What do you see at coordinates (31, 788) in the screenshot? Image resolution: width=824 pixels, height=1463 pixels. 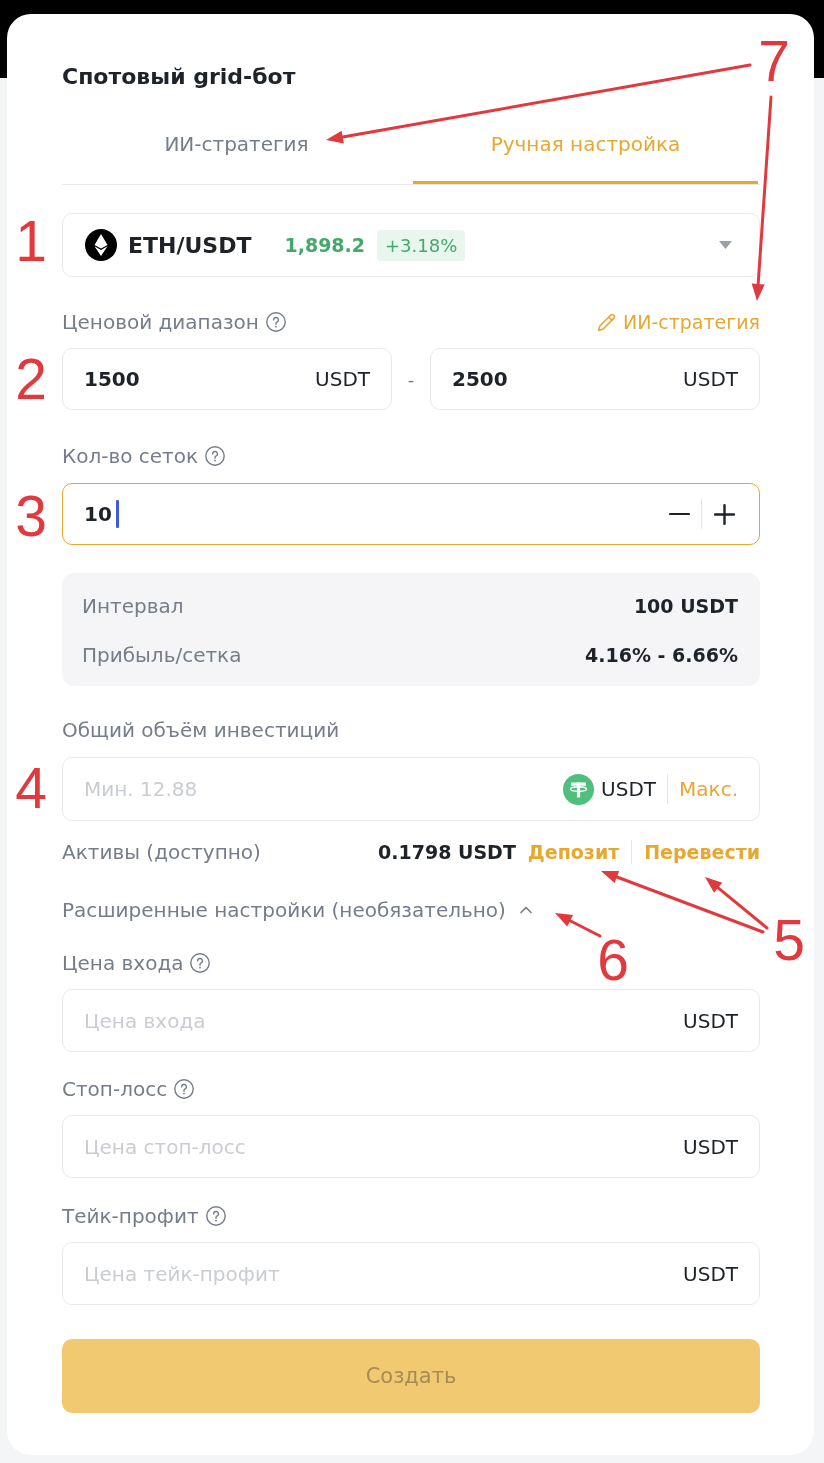 I see `annotation-number: 4` at bounding box center [31, 788].